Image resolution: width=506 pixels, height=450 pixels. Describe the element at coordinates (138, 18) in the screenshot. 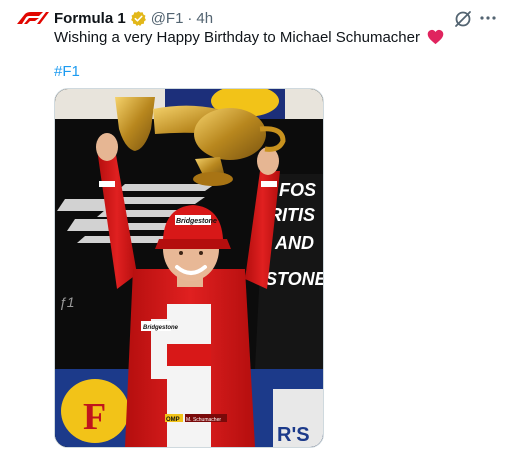

I see `verified-badge-icon` at that location.